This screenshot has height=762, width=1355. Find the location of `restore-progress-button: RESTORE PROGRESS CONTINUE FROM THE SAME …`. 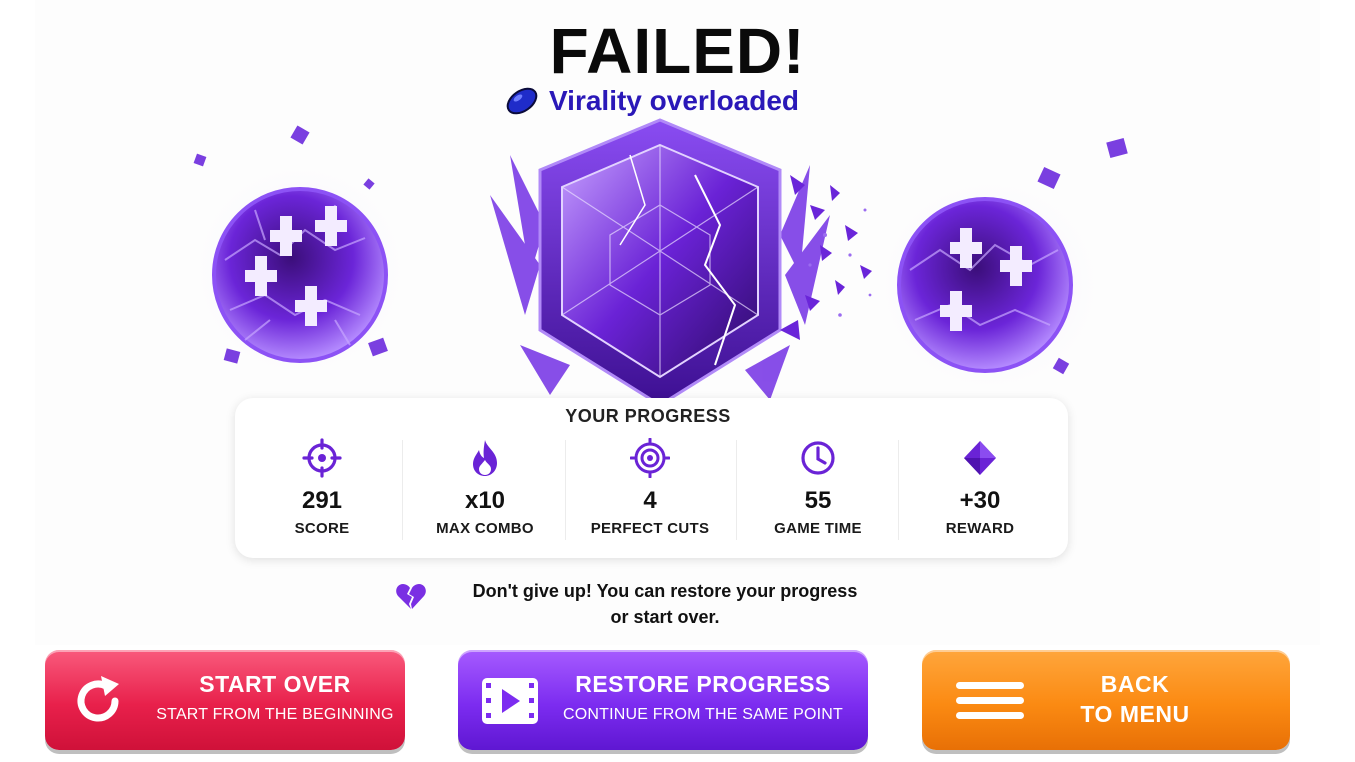

restore-progress-button: RESTORE PROGRESS CONTINUE FROM THE SAME … is located at coordinates (663, 700).